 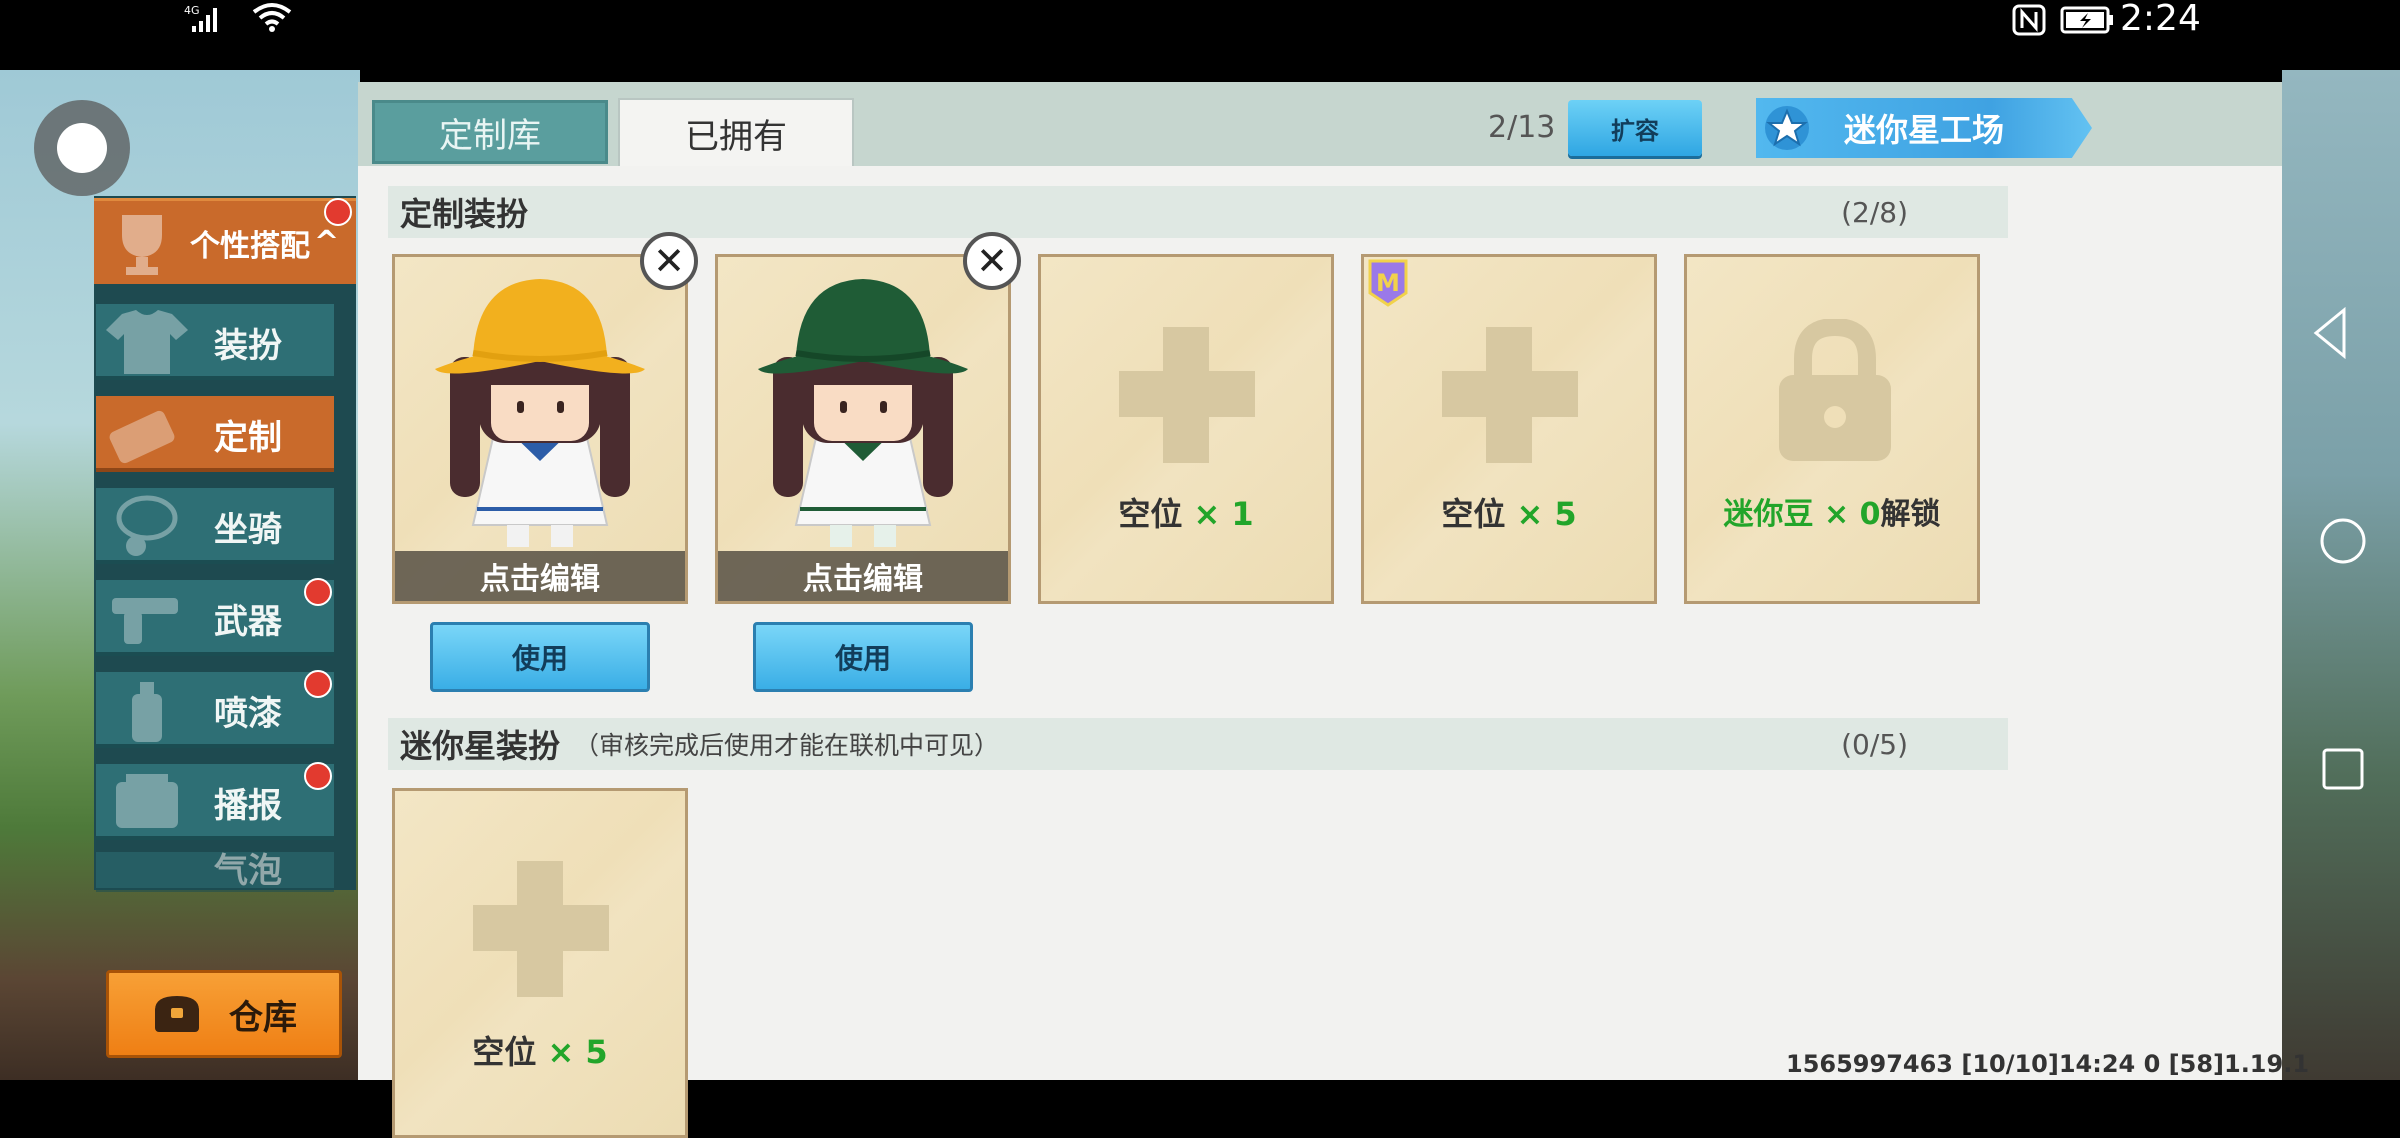 I want to click on assistive-dot-icon, so click(x=82, y=148).